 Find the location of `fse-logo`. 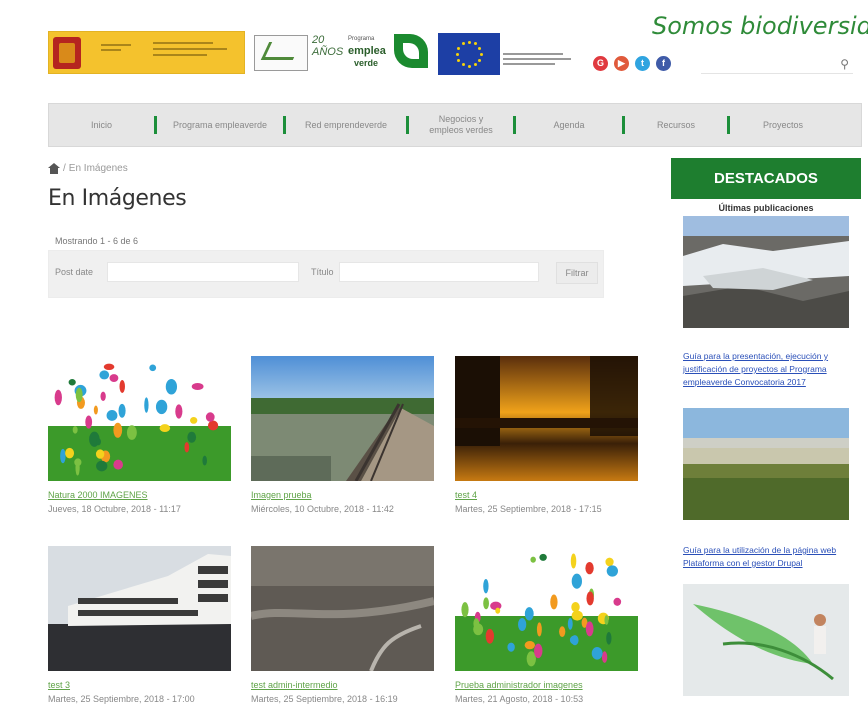

fse-logo is located at coordinates (538, 63).